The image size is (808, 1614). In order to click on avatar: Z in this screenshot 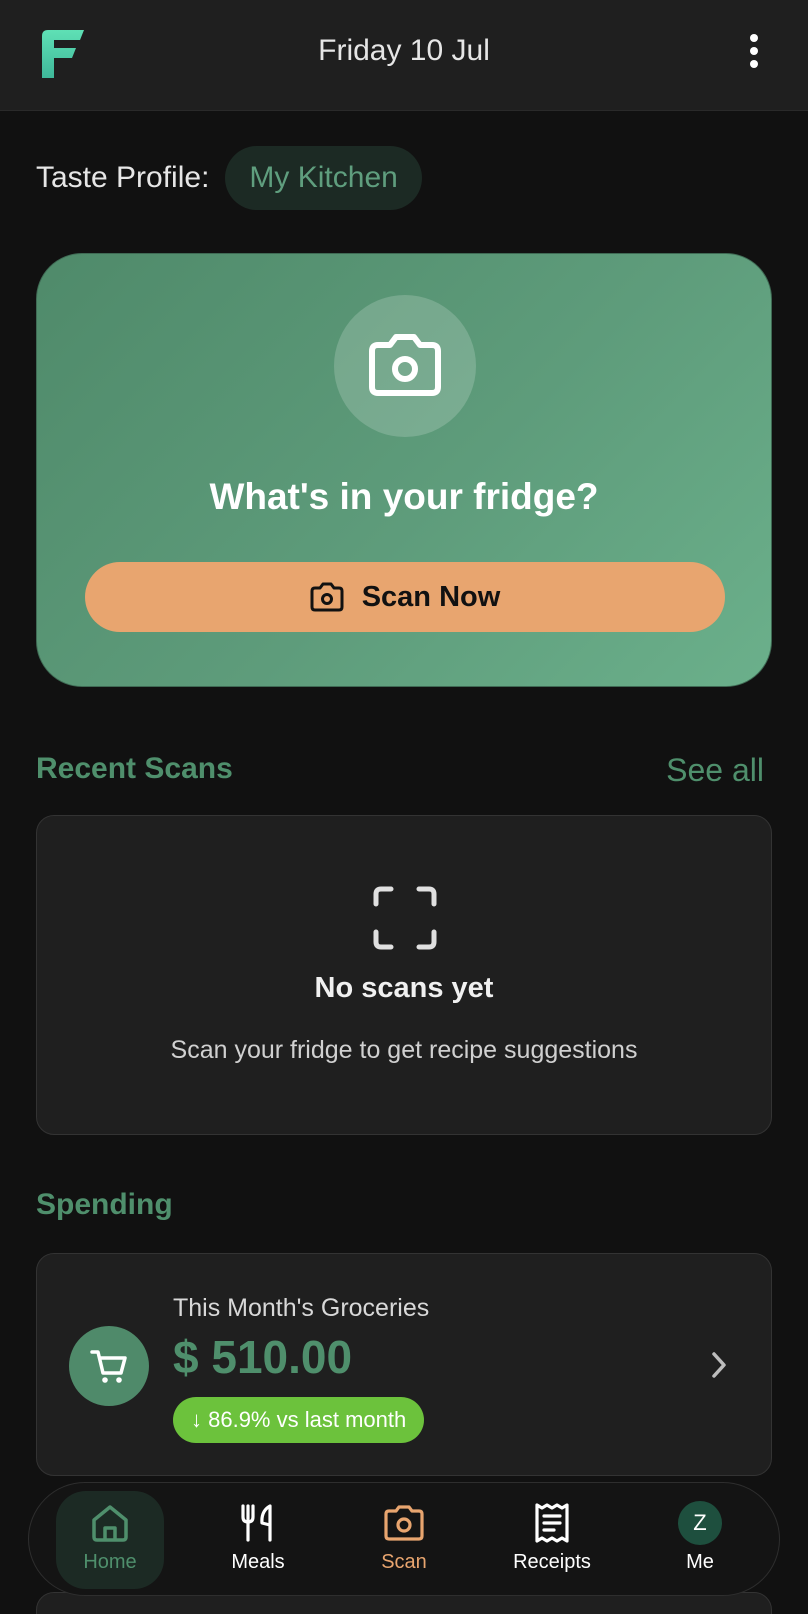, I will do `click(700, 1523)`.